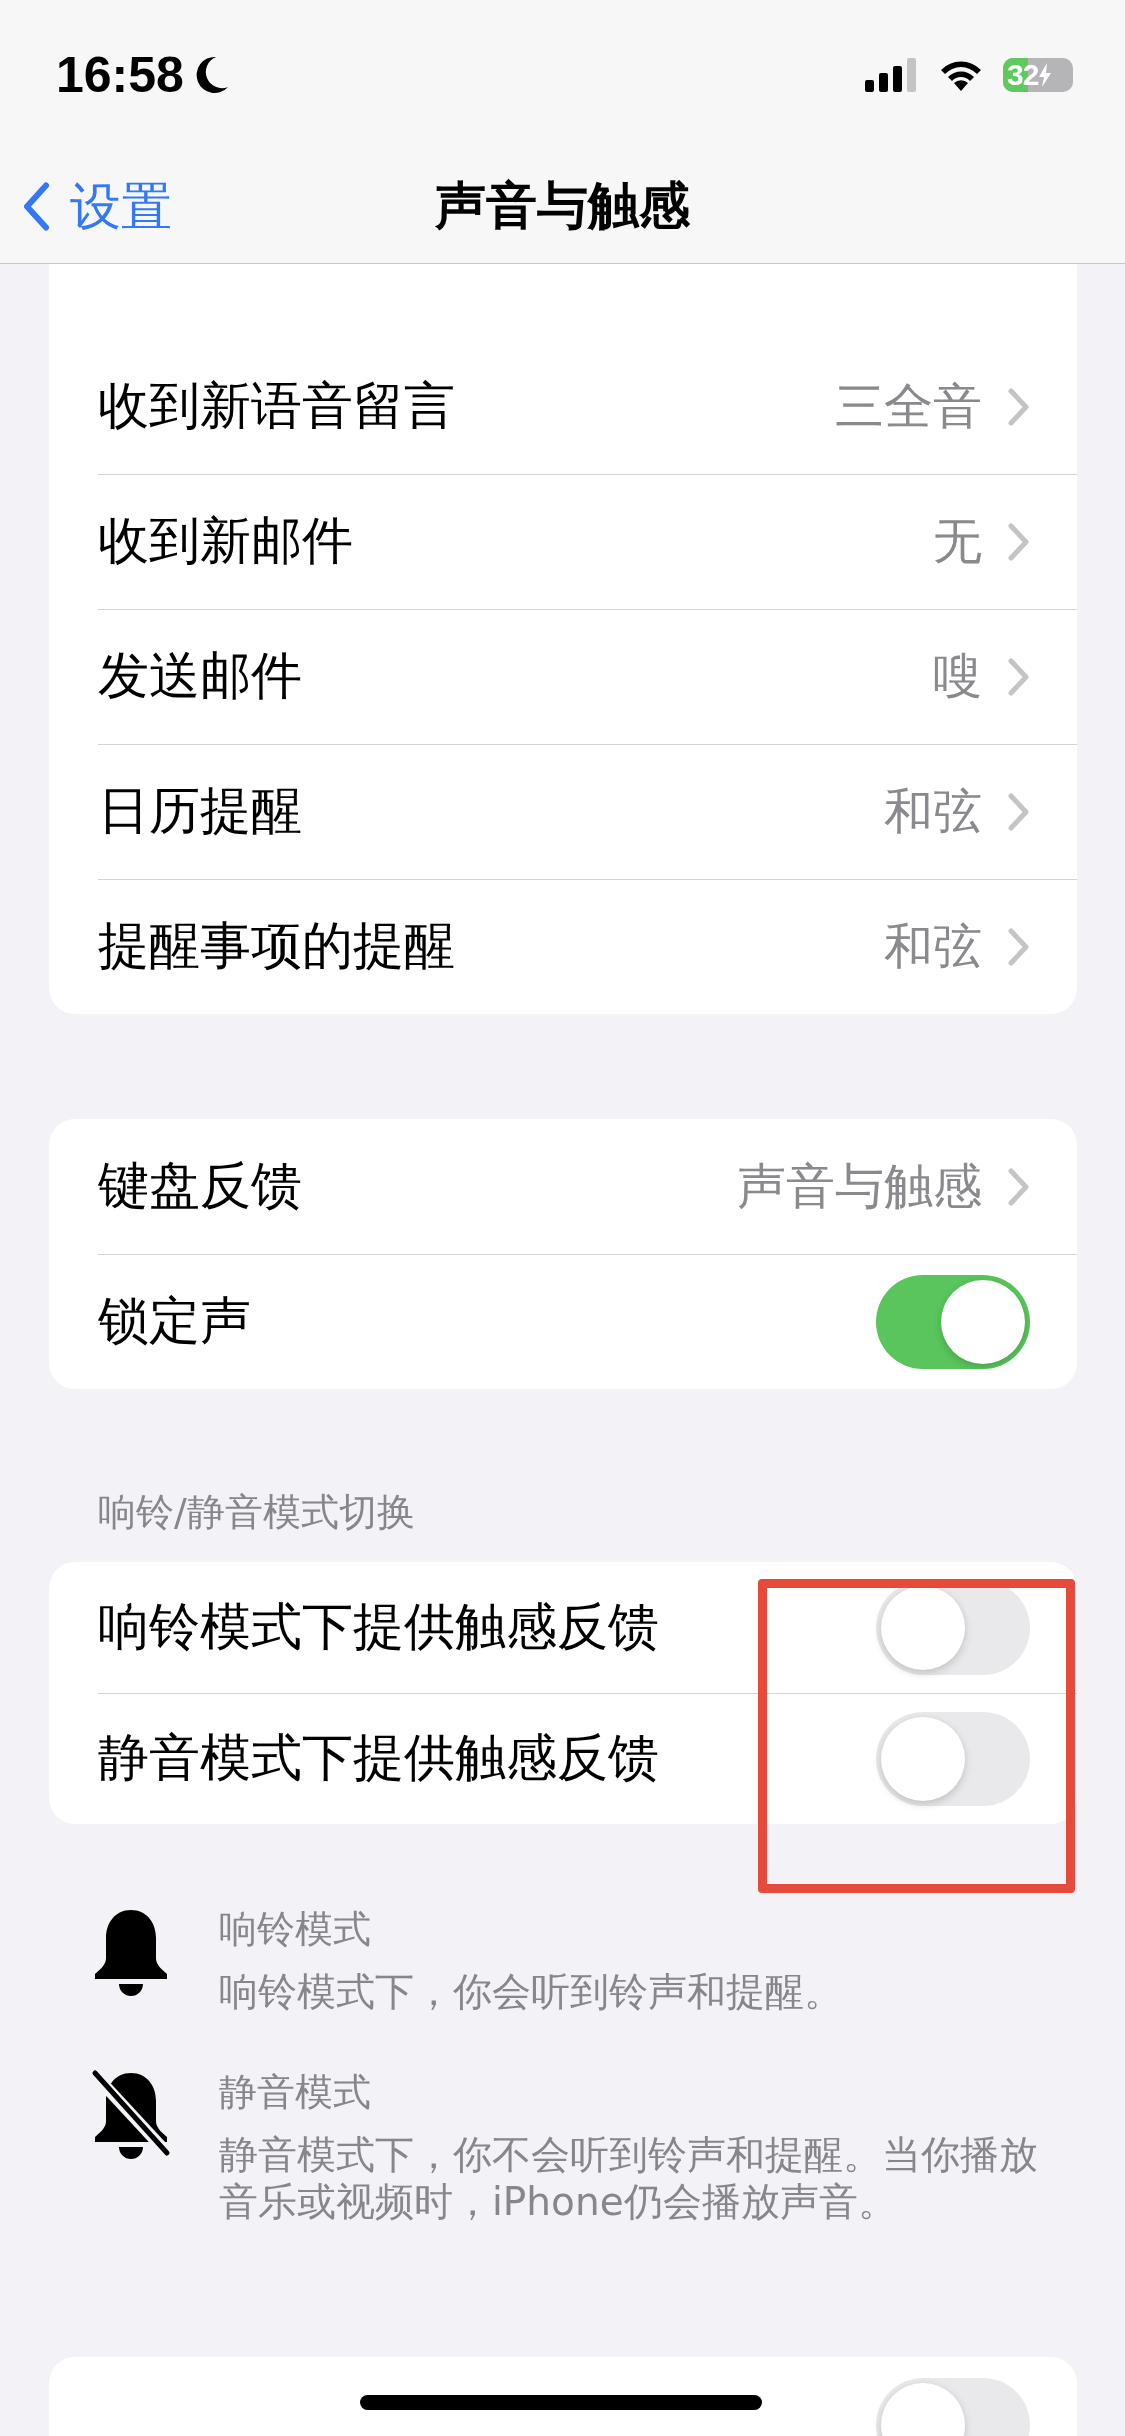  Describe the element at coordinates (97, 206) in the screenshot. I see `back-button: 设置` at that location.